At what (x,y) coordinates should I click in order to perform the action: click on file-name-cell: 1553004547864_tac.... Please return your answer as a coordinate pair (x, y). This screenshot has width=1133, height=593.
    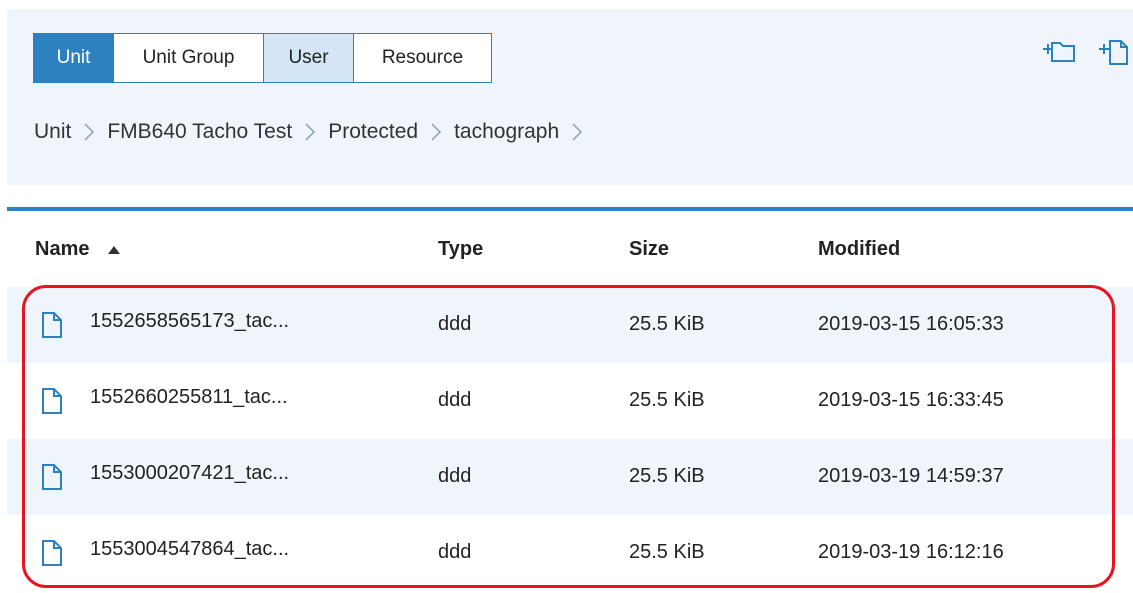
    Looking at the image, I should click on (212, 551).